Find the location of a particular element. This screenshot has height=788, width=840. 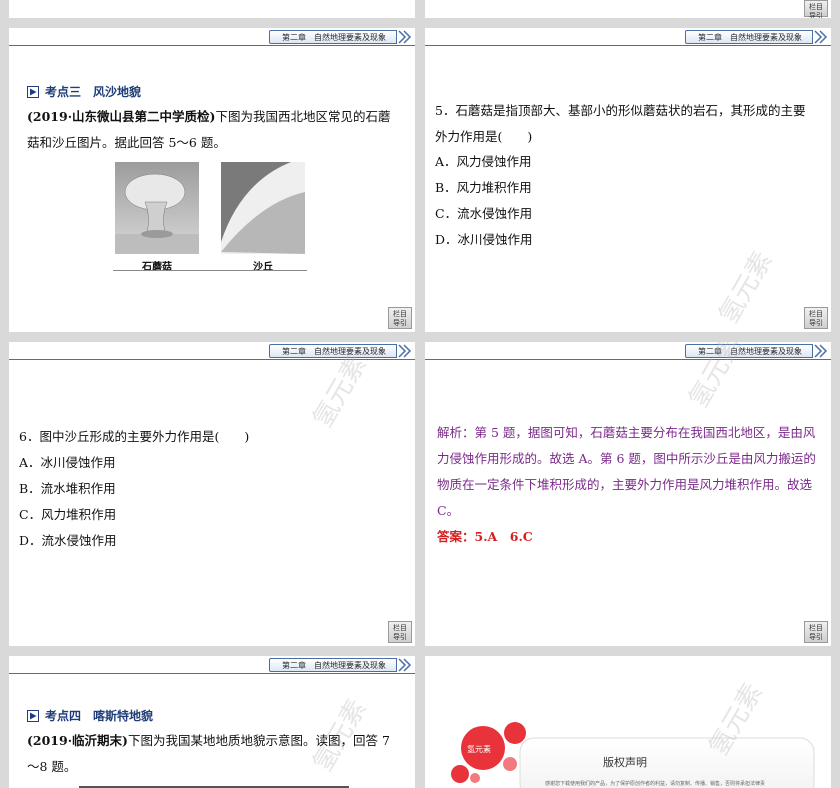

option-c: C．流水侵蚀作用 is located at coordinates (484, 213).